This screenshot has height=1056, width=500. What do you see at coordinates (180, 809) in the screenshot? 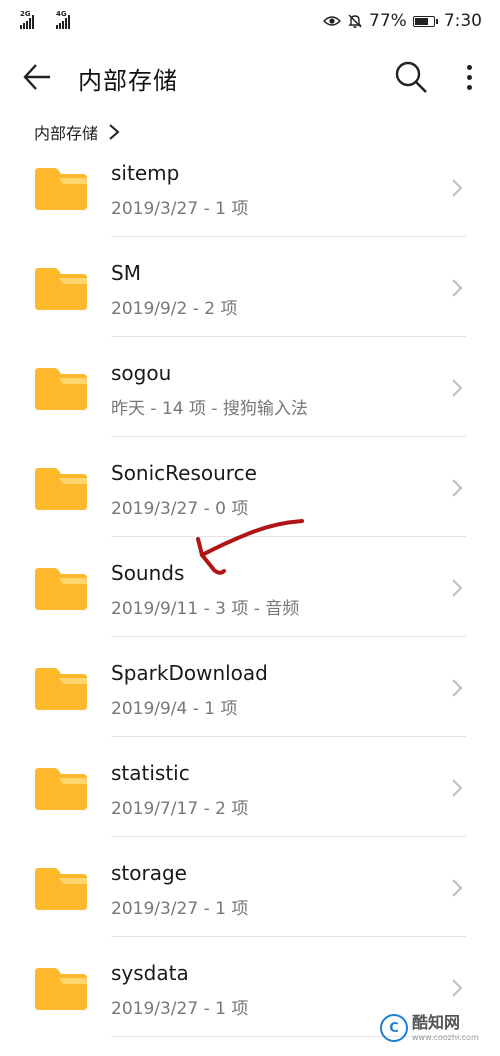
I see `folder-meta: 2019/7/17 - 2 项` at bounding box center [180, 809].